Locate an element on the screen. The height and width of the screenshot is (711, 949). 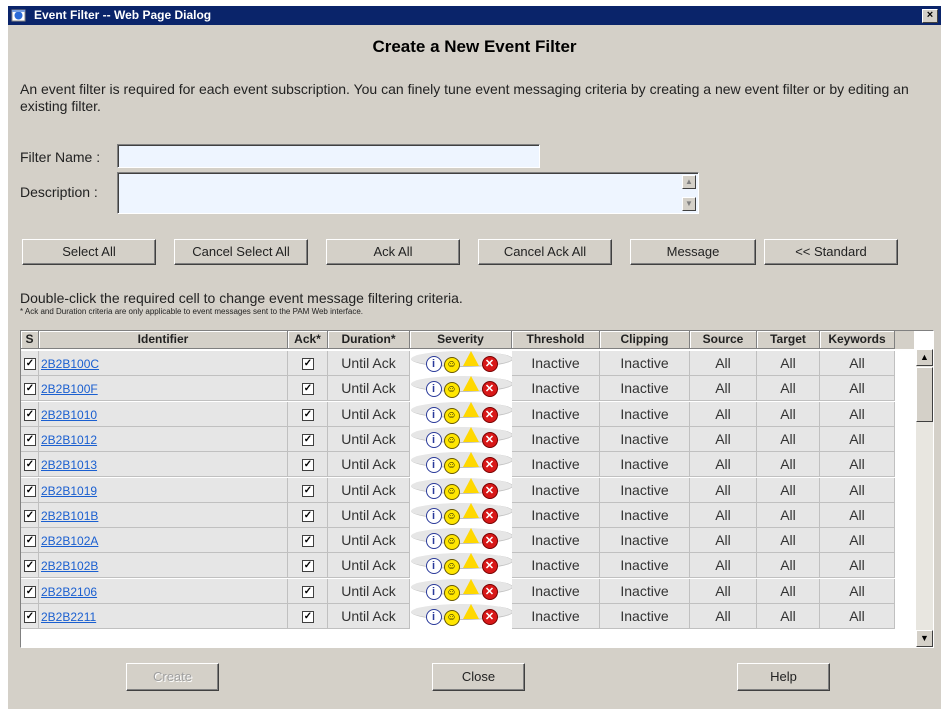
select-all-button: Select All is located at coordinates (89, 252).